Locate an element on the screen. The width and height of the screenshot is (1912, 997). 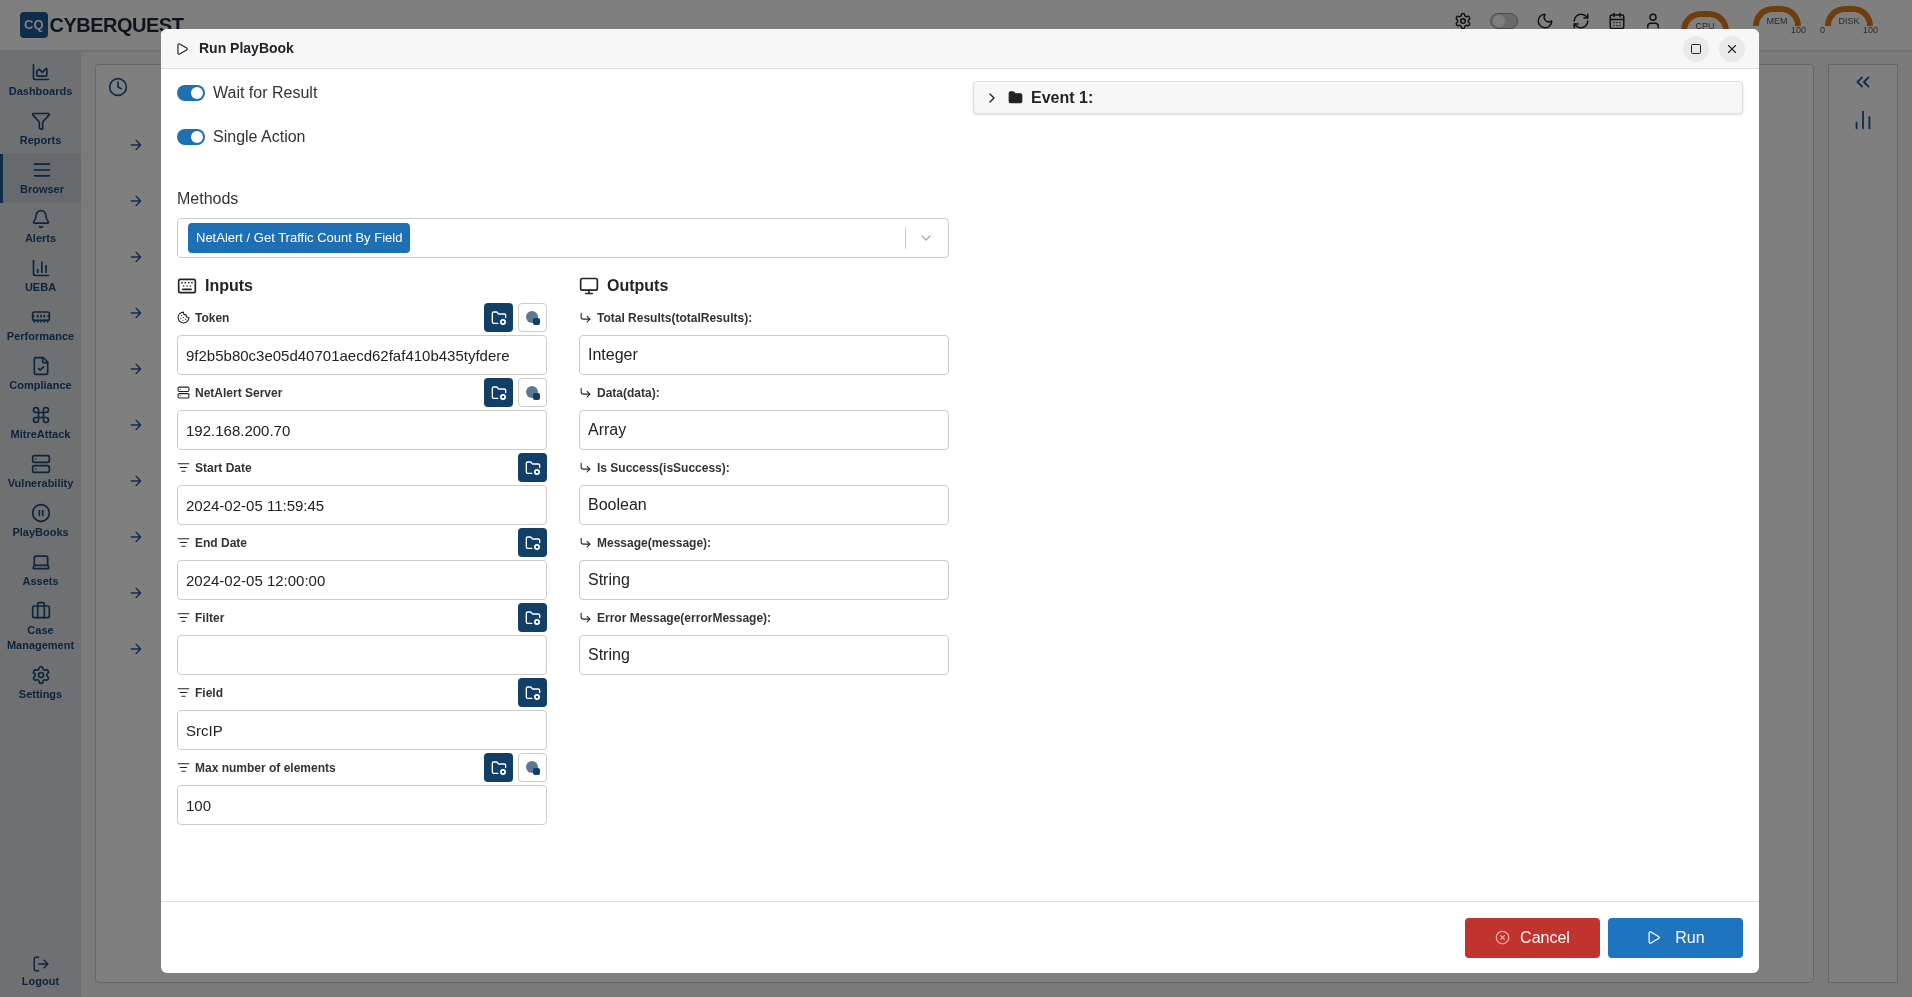
calendar-icon is located at coordinates (1617, 20).